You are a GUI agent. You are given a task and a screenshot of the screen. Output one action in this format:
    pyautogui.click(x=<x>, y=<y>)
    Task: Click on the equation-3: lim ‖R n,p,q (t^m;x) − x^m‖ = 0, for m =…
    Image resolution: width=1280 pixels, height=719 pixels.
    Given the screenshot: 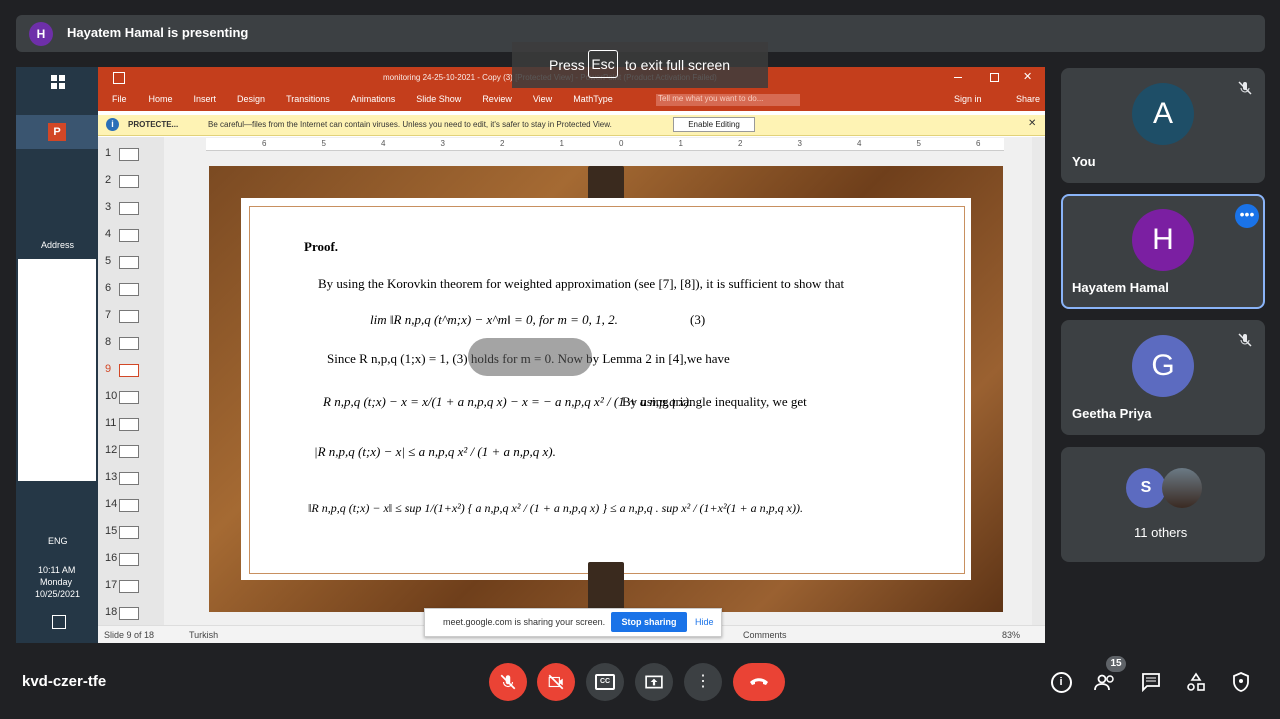 What is the action you would take?
    pyautogui.click(x=494, y=319)
    